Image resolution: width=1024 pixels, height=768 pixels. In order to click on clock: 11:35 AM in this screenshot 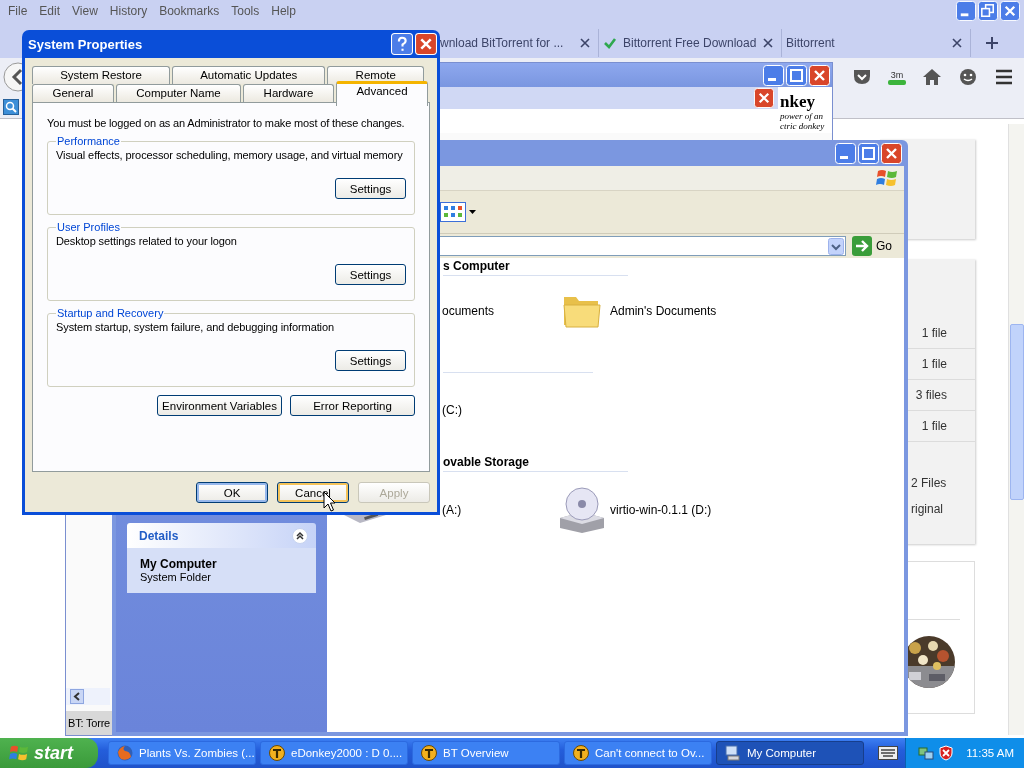, I will do `click(990, 753)`.